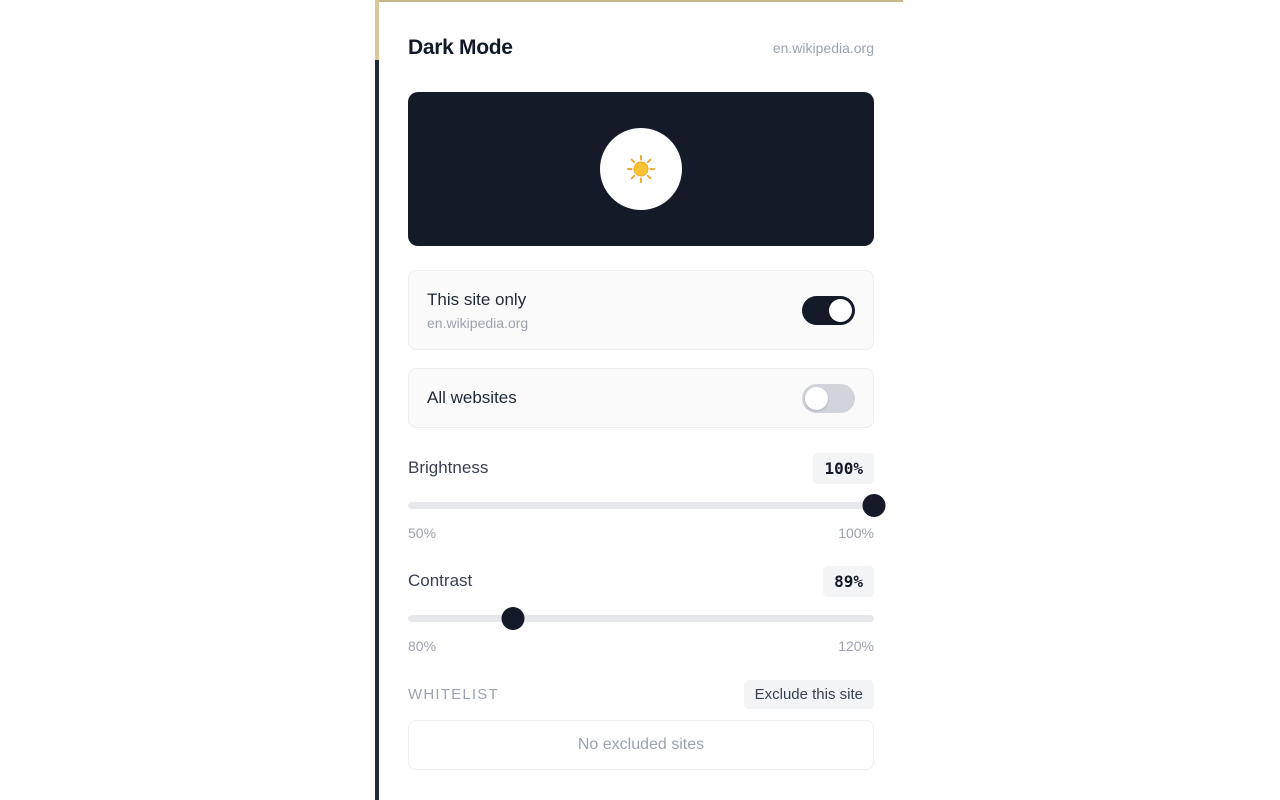 The height and width of the screenshot is (800, 1280). What do you see at coordinates (477, 310) in the screenshot?
I see `site-only-text: This site only en.wikipedia.org` at bounding box center [477, 310].